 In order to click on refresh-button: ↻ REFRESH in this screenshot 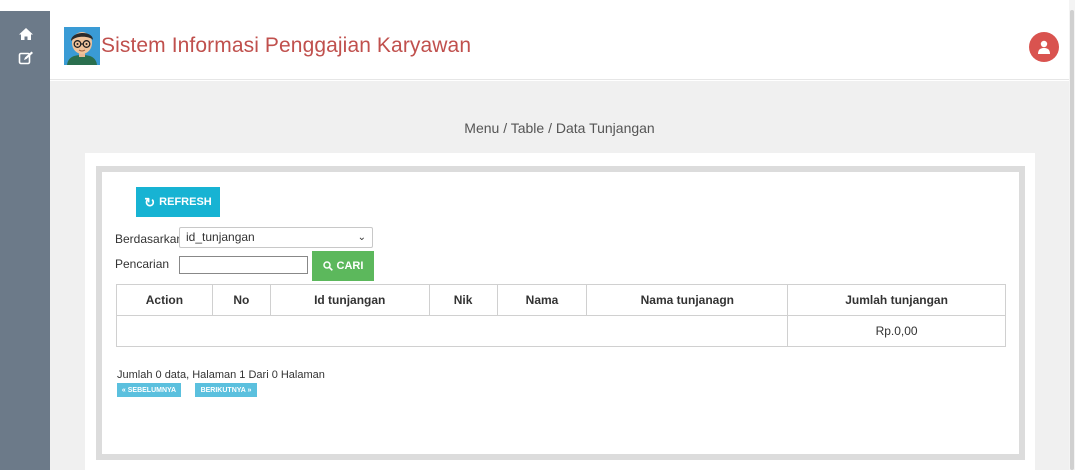, I will do `click(178, 202)`.